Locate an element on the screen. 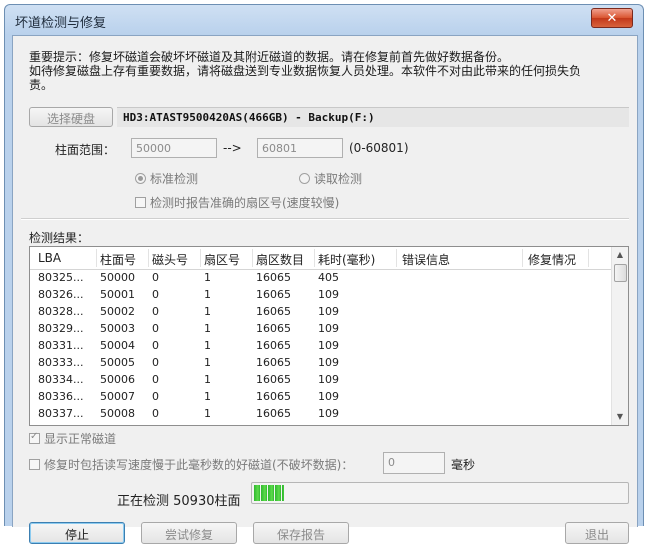  table-row: 80336... 50007 0 1 16065 109 is located at coordinates (321, 396).